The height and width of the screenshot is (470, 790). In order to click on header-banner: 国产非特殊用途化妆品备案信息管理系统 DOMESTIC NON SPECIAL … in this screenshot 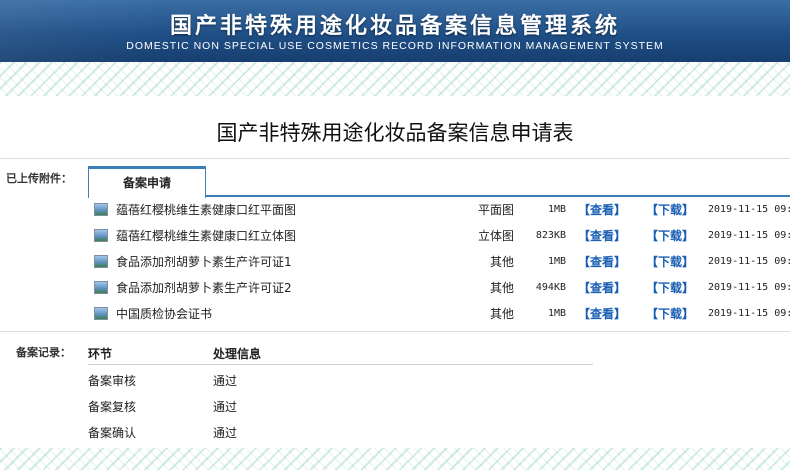, I will do `click(395, 31)`.